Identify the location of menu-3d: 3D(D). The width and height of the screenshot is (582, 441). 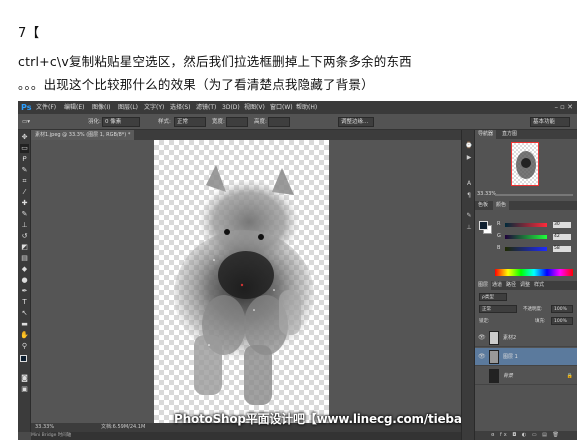
(231, 107).